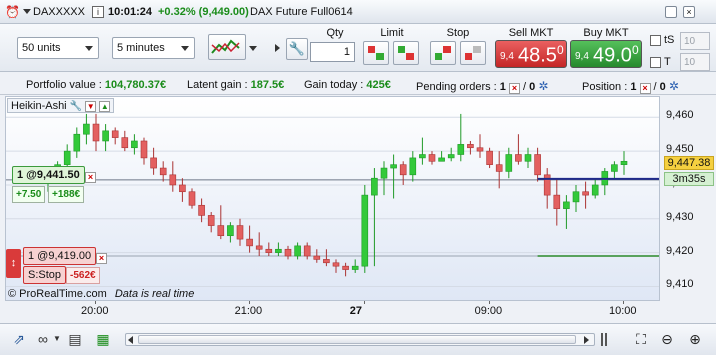 The width and height of the screenshot is (716, 355). I want to click on chart-indicator-icon, so click(225, 46).